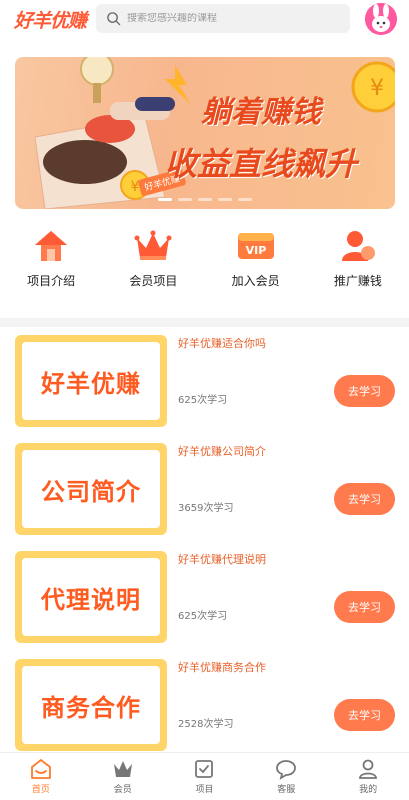 This screenshot has width=409, height=800. I want to click on tab-member: 会员, so click(123, 776).